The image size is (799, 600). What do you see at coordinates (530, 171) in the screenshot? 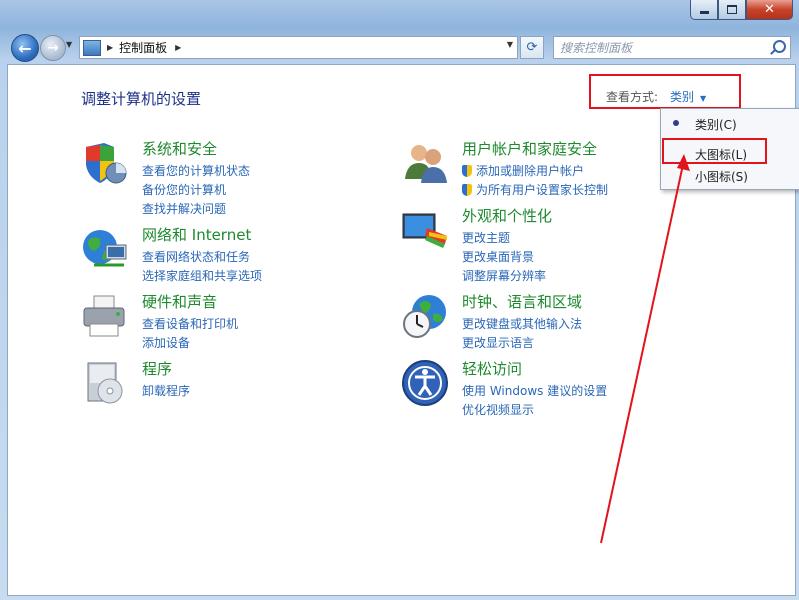
I see `link-add-remove-accounts-label: 添加或删除用户帐户` at bounding box center [530, 171].